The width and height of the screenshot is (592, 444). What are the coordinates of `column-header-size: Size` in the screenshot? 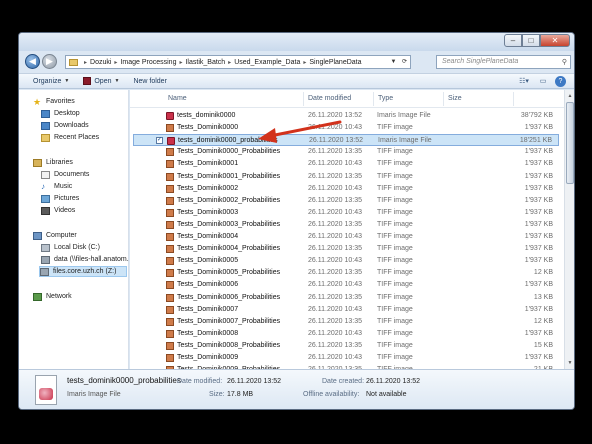 It's located at (455, 98).